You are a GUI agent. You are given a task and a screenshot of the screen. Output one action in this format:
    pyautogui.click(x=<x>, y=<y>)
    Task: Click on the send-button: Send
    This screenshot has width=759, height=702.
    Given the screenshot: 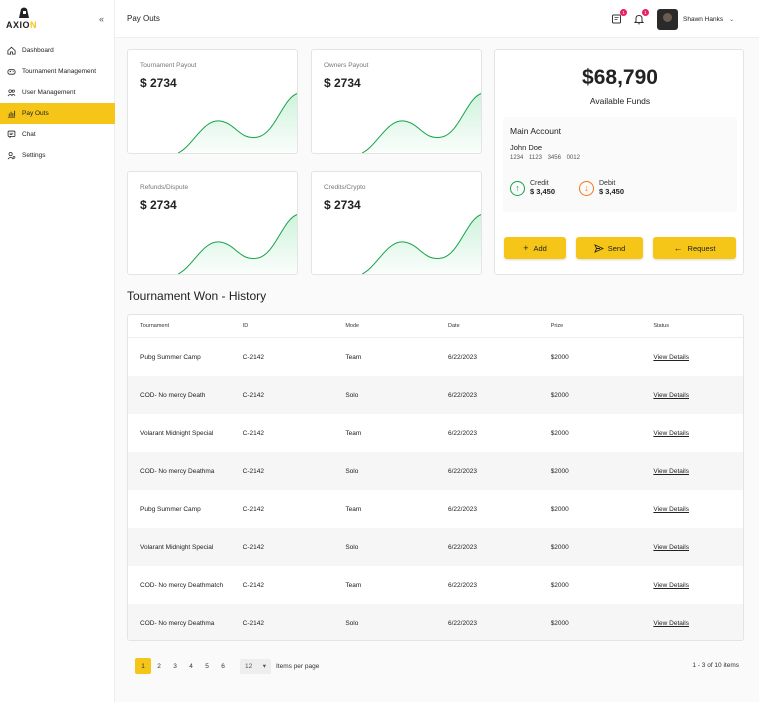 What is the action you would take?
    pyautogui.click(x=609, y=248)
    